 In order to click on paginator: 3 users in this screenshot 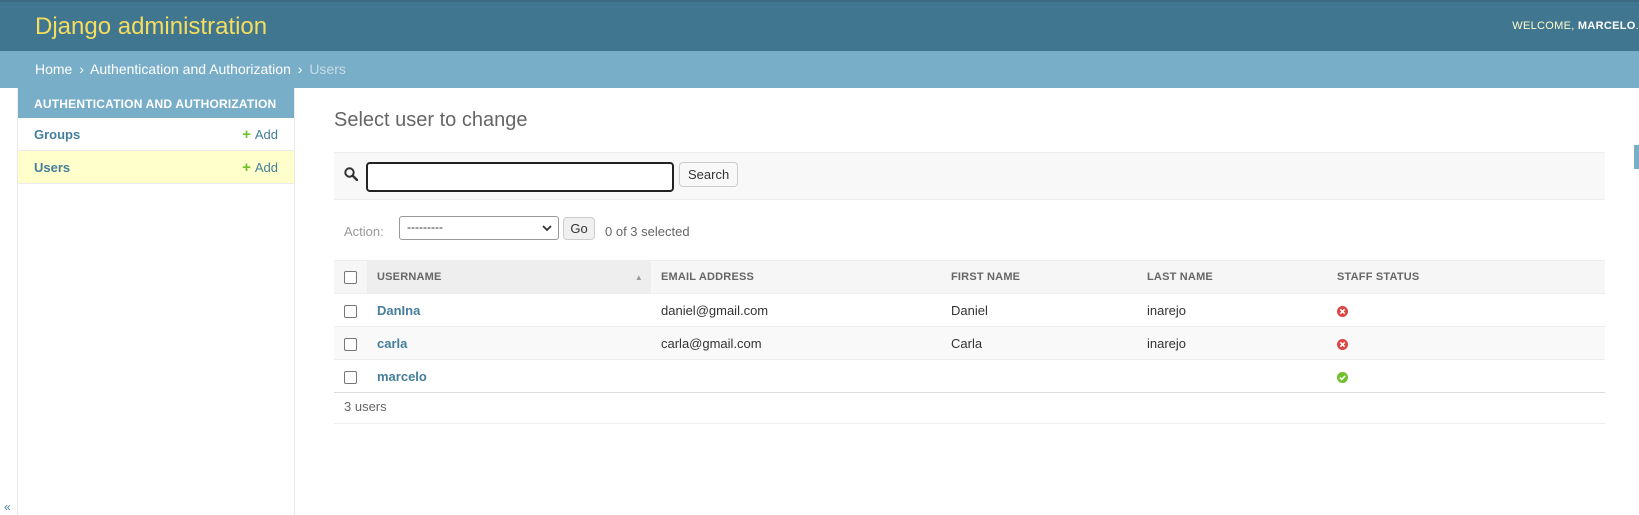, I will do `click(969, 406)`.